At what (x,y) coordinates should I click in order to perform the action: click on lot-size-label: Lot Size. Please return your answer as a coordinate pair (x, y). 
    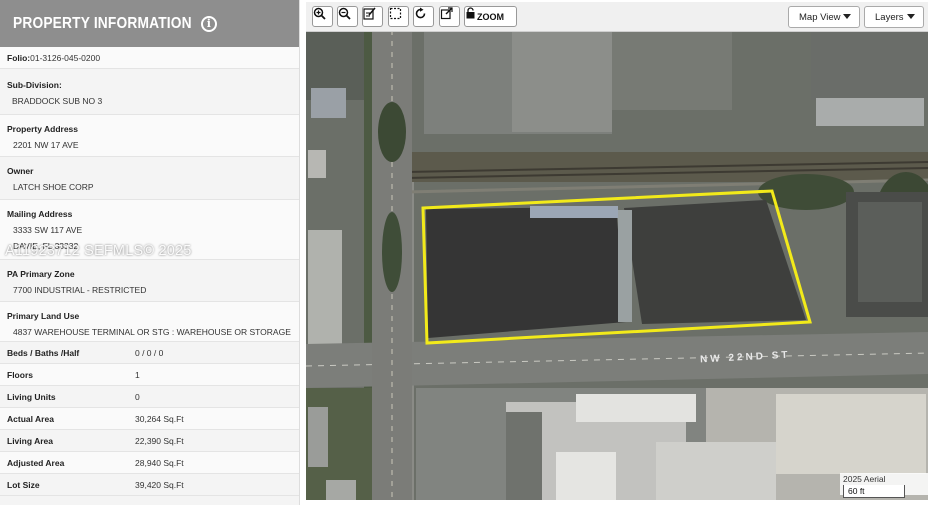
    Looking at the image, I should click on (23, 484).